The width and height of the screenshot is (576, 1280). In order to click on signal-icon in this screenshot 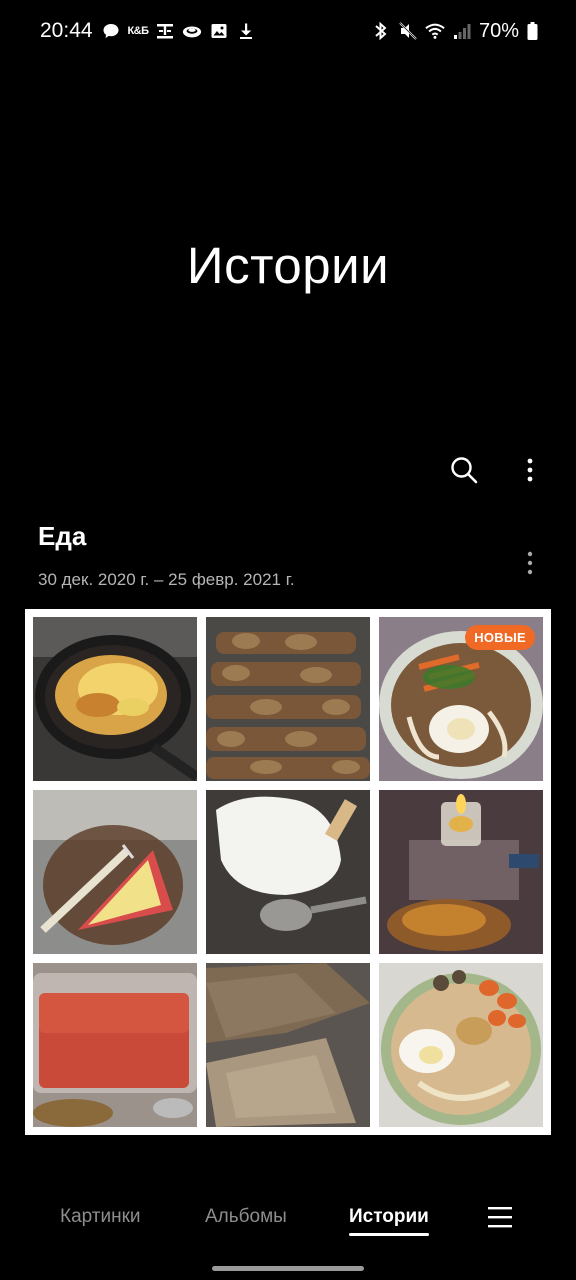, I will do `click(462, 31)`.